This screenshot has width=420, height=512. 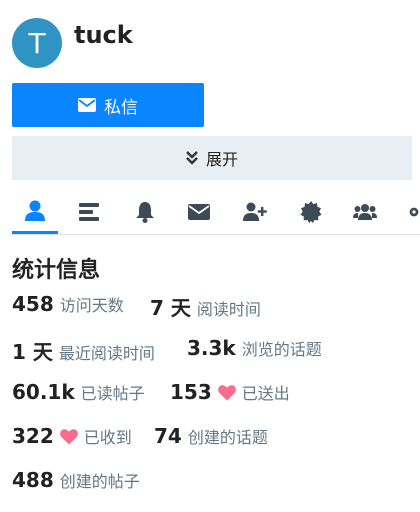 I want to click on badge-icon, so click(x=311, y=212).